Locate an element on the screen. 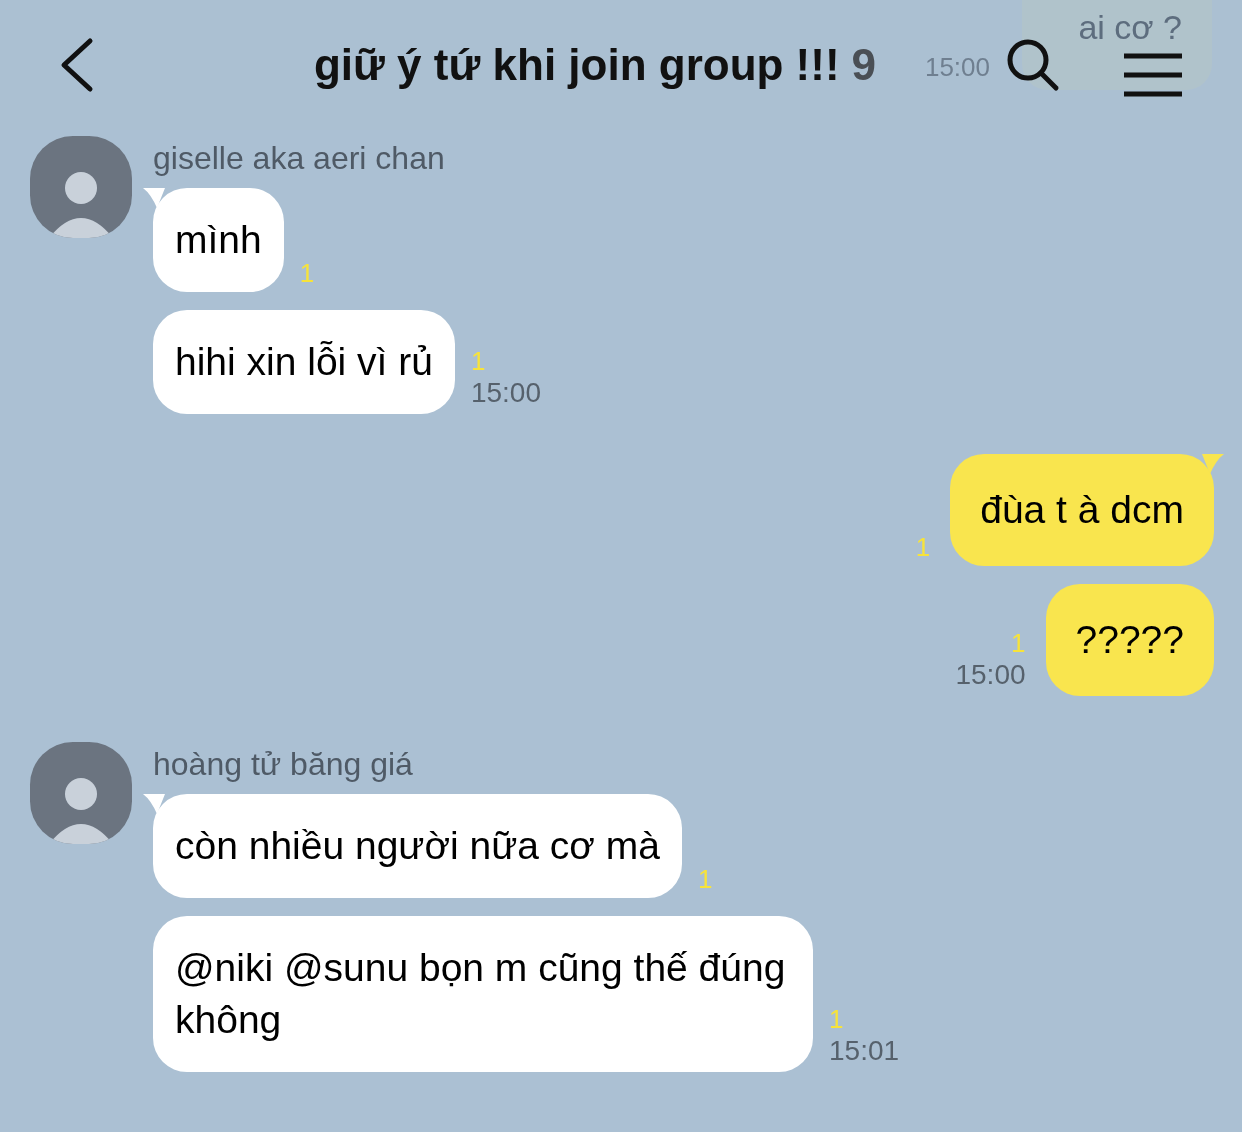 The image size is (1242, 1132). sender-name: hoàng tử băng giá is located at coordinates (283, 764).